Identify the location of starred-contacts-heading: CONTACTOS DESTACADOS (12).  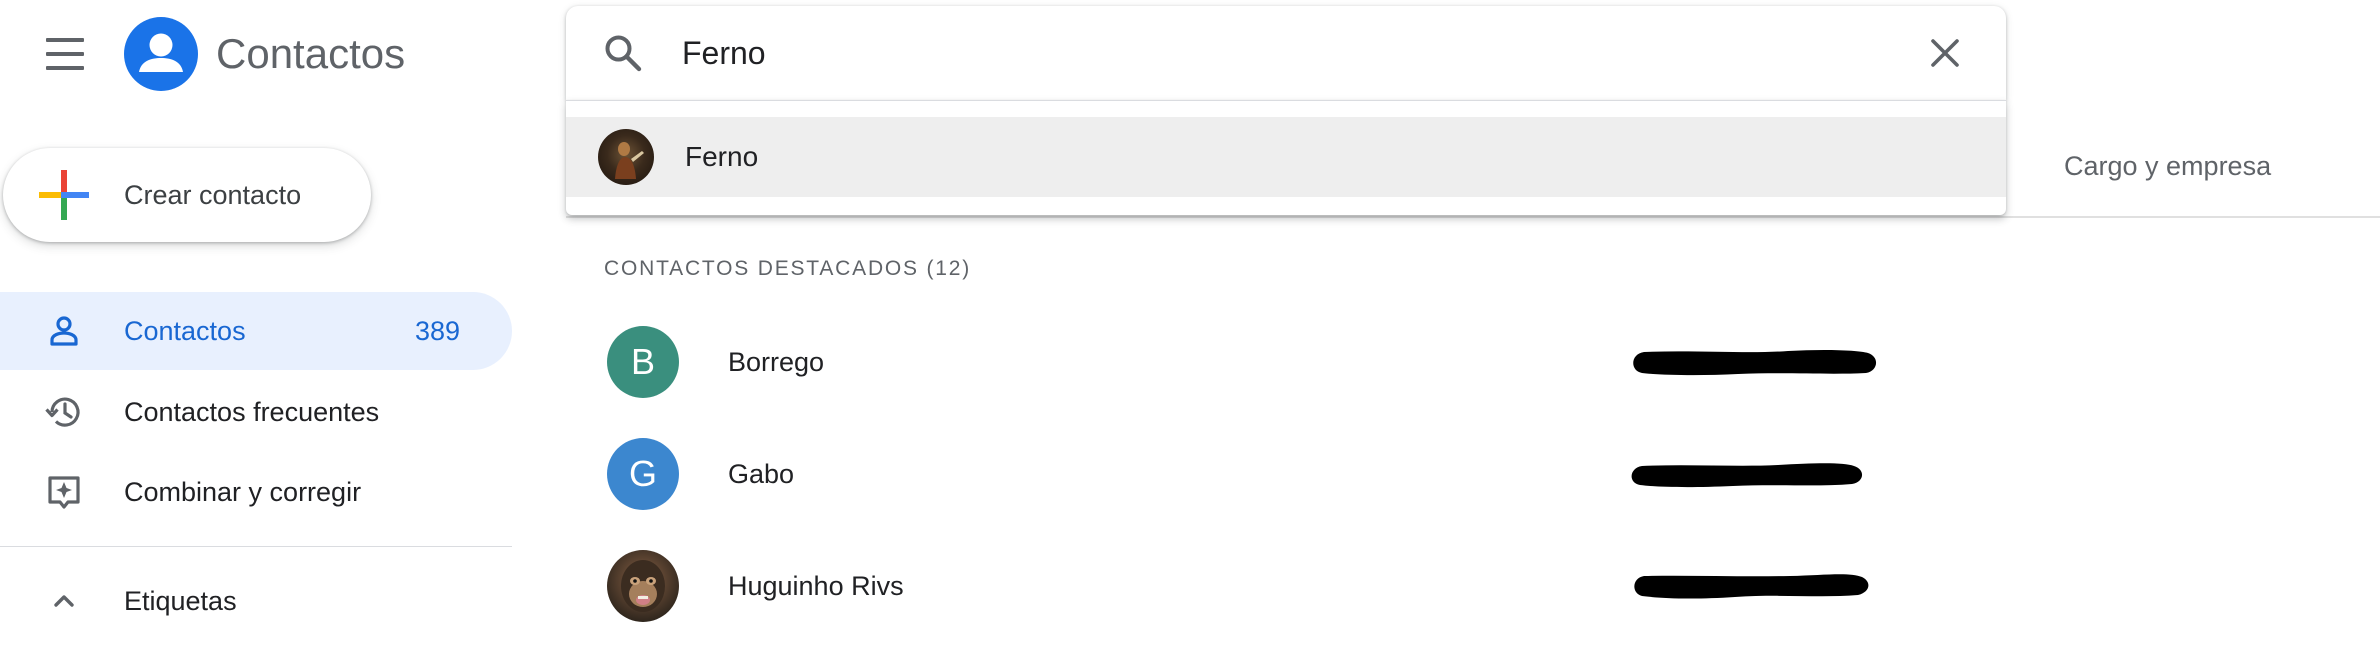
(788, 268).